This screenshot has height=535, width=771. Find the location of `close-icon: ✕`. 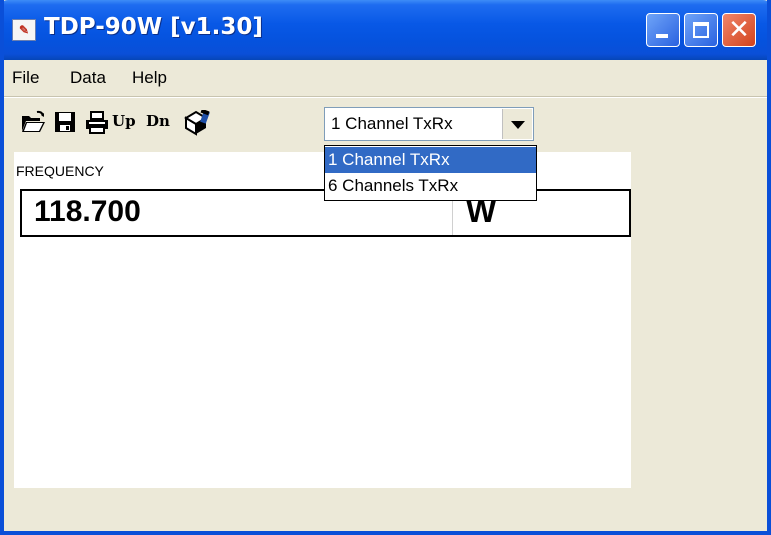

close-icon: ✕ is located at coordinates (739, 30).